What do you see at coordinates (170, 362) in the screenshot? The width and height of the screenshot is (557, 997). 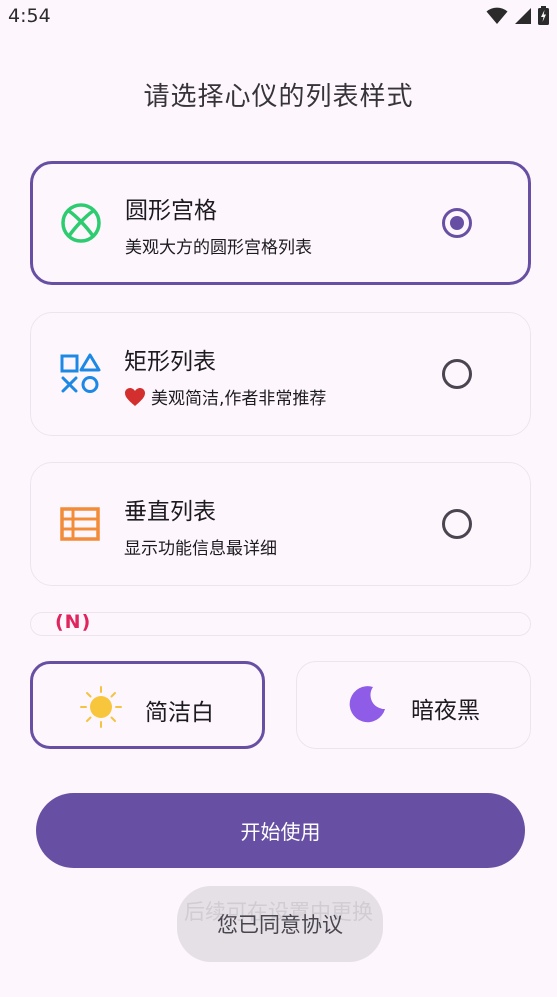 I see `layout-option-name: 矩形列表` at bounding box center [170, 362].